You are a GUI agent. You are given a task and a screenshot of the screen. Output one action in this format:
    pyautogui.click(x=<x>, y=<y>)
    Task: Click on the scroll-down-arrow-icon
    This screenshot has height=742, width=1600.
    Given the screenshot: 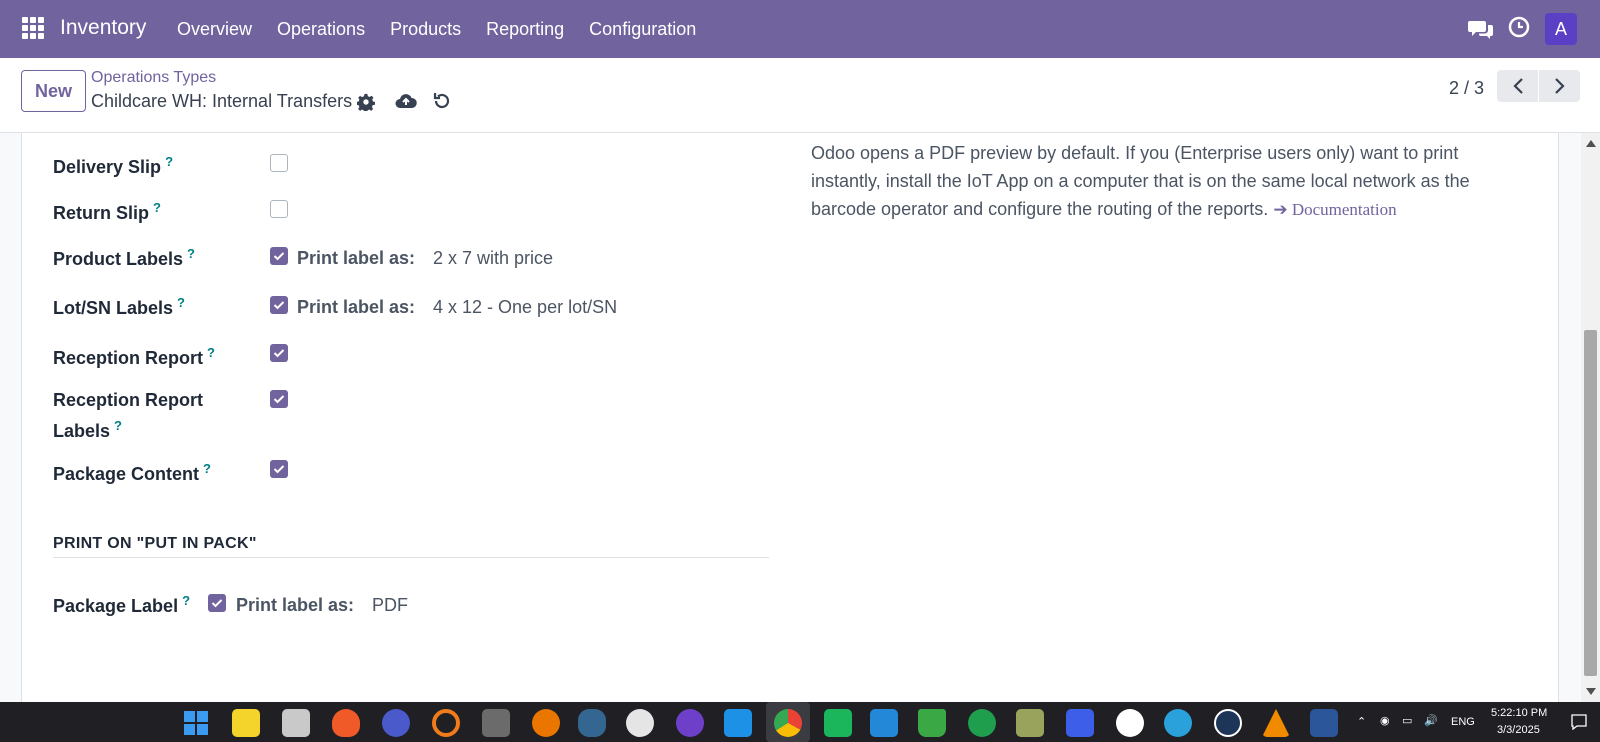 What is the action you would take?
    pyautogui.click(x=1591, y=691)
    